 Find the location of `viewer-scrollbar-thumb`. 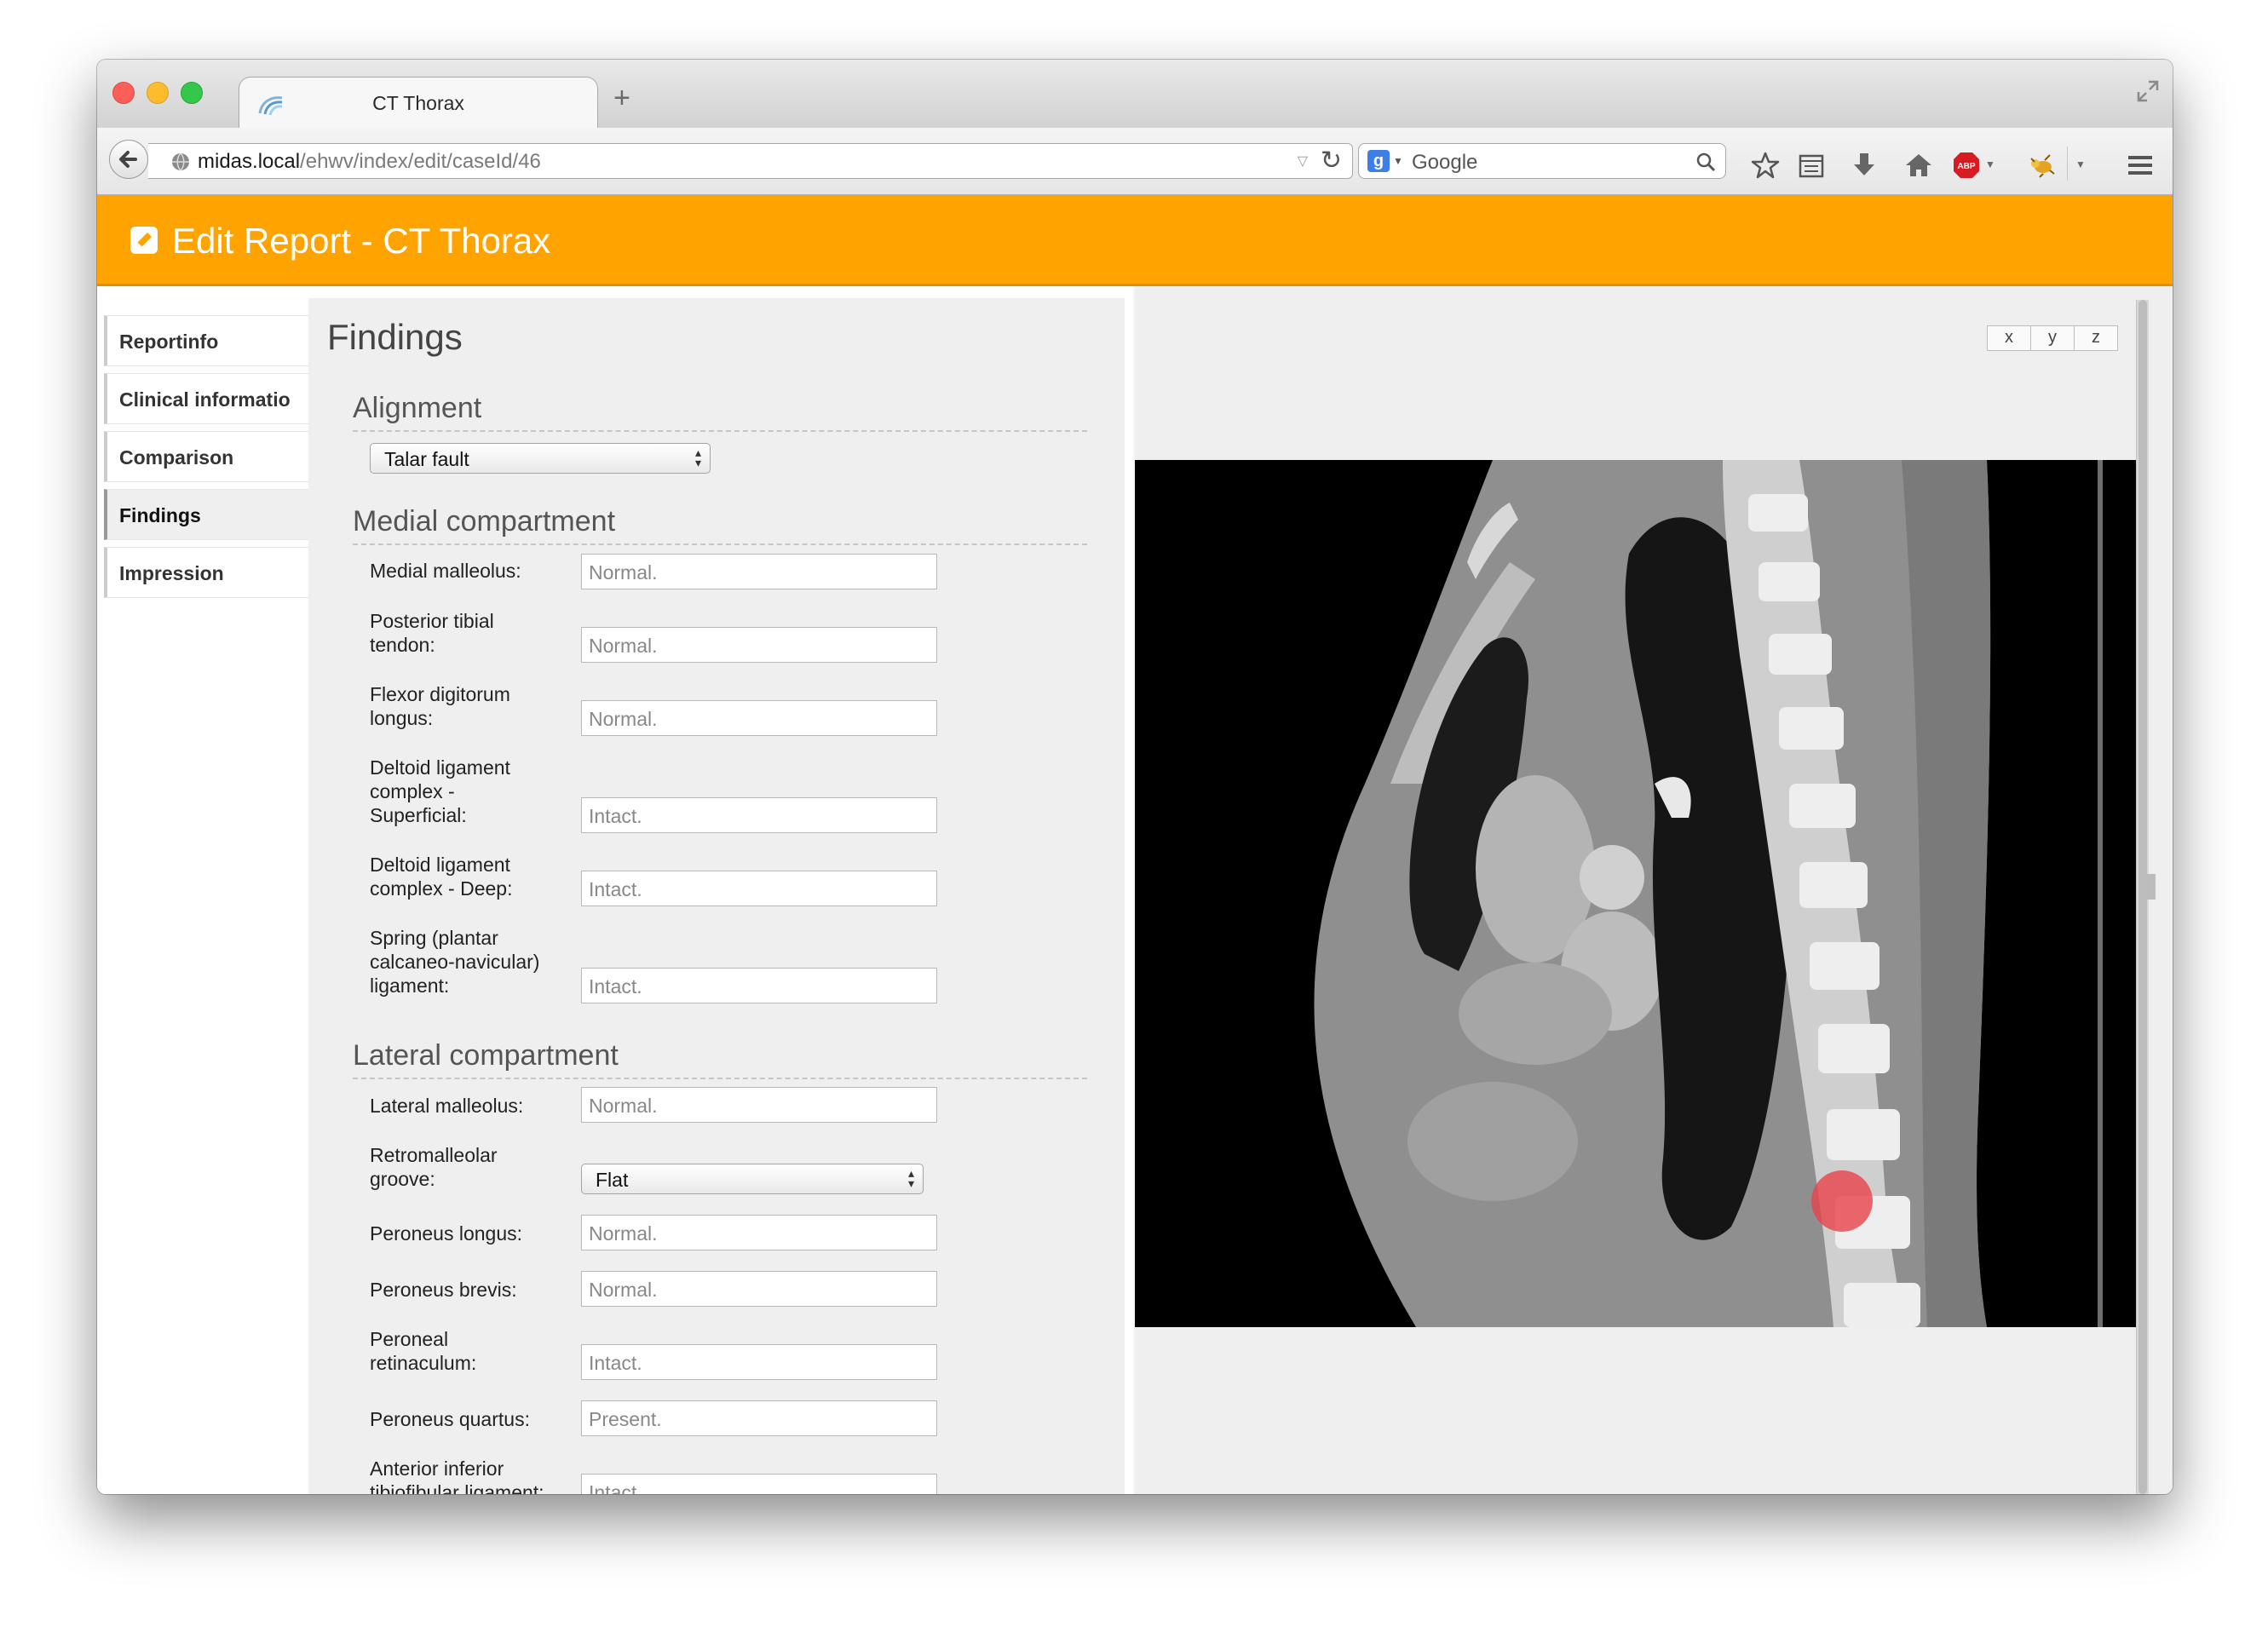

viewer-scrollbar-thumb is located at coordinates (2142, 897).